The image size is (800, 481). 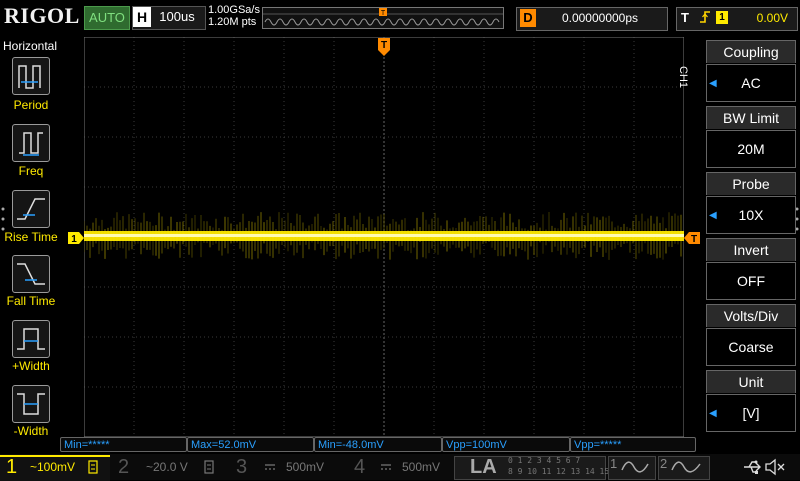 I want to click on ch3-number: 3, so click(x=241, y=467).